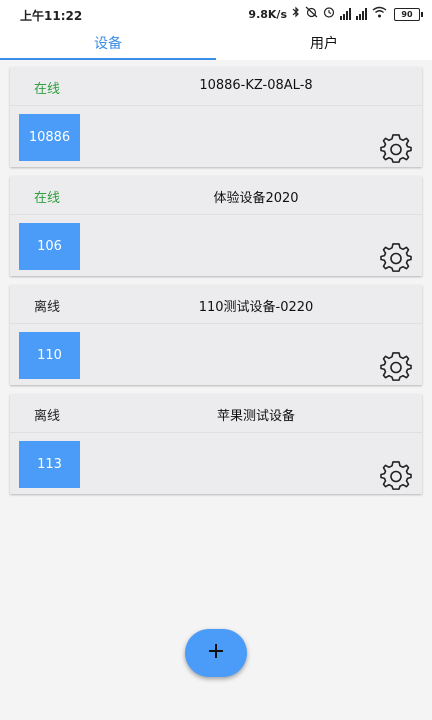 The width and height of the screenshot is (432, 720). Describe the element at coordinates (255, 416) in the screenshot. I see `device-name: 苹果测试设备` at that location.